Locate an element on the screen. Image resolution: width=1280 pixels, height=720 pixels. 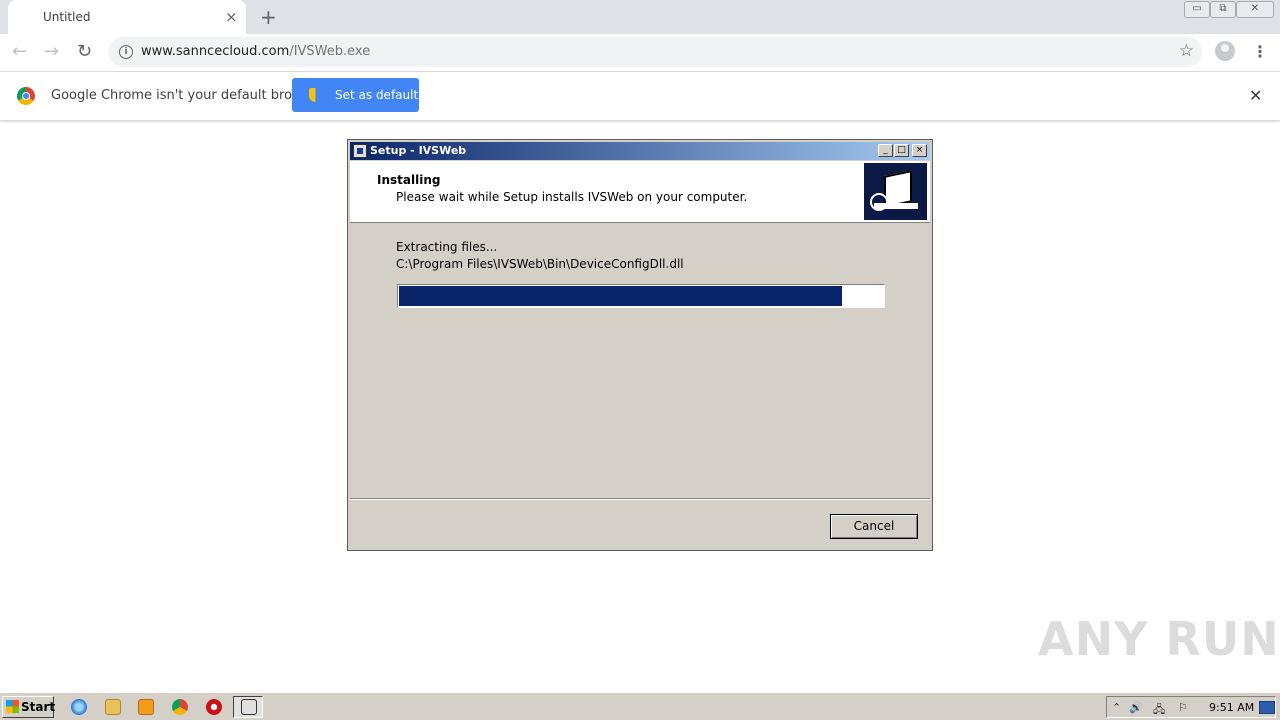
new-tab-icon: + is located at coordinates (268, 17).